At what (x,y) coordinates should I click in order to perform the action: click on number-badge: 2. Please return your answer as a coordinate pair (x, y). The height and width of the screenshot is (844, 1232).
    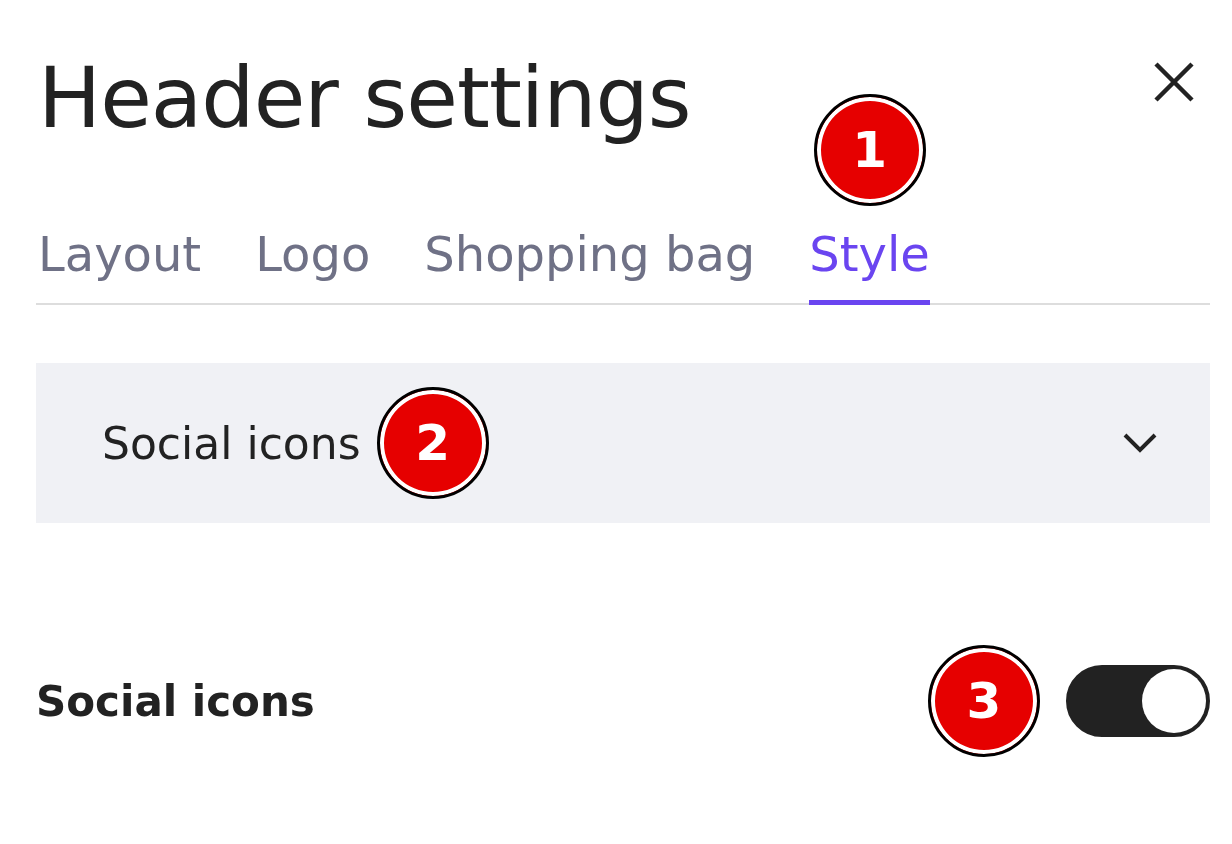
    Looking at the image, I should click on (432, 443).